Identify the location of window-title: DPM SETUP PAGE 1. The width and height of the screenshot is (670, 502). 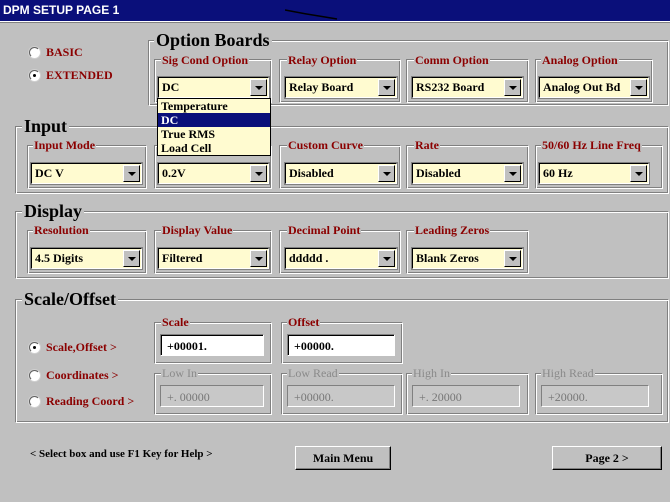
(61, 10).